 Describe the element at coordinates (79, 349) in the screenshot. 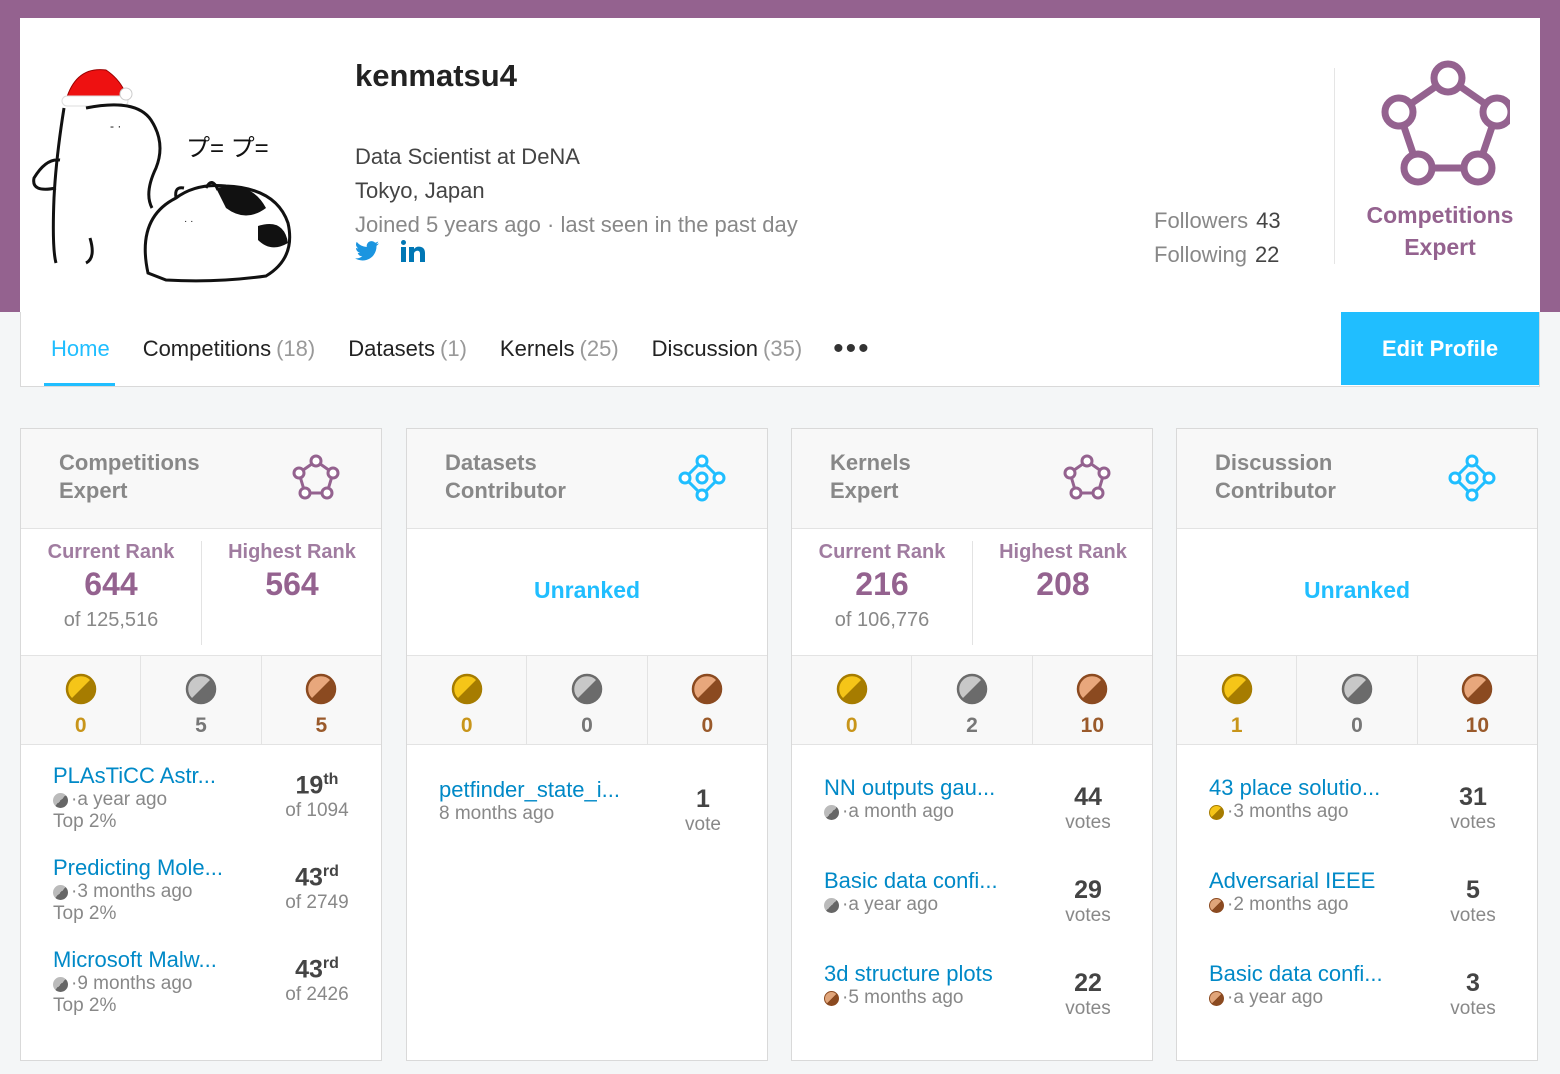

I see `tab-home: Home` at that location.